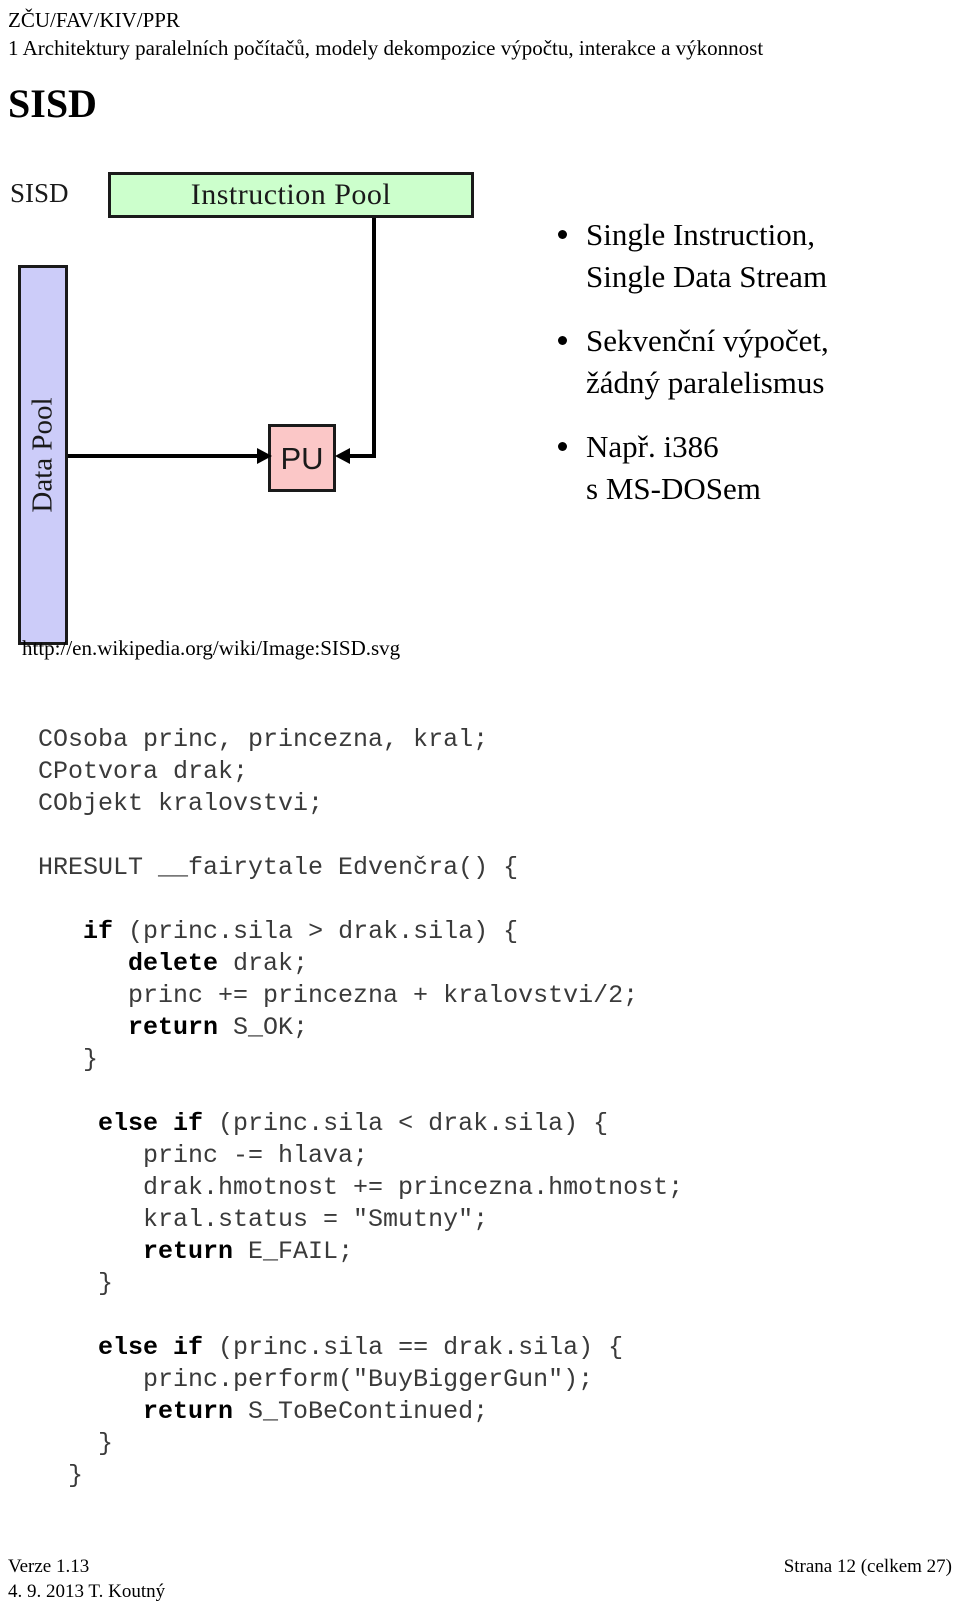 This screenshot has height=1614, width=960. What do you see at coordinates (203, 1155) in the screenshot?
I see `code-text: princ -= hlava;` at bounding box center [203, 1155].